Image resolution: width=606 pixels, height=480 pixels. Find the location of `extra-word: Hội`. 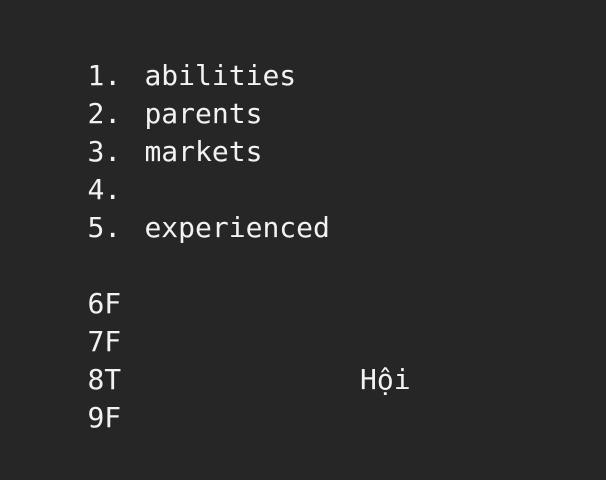

extra-word: Hội is located at coordinates (385, 379).